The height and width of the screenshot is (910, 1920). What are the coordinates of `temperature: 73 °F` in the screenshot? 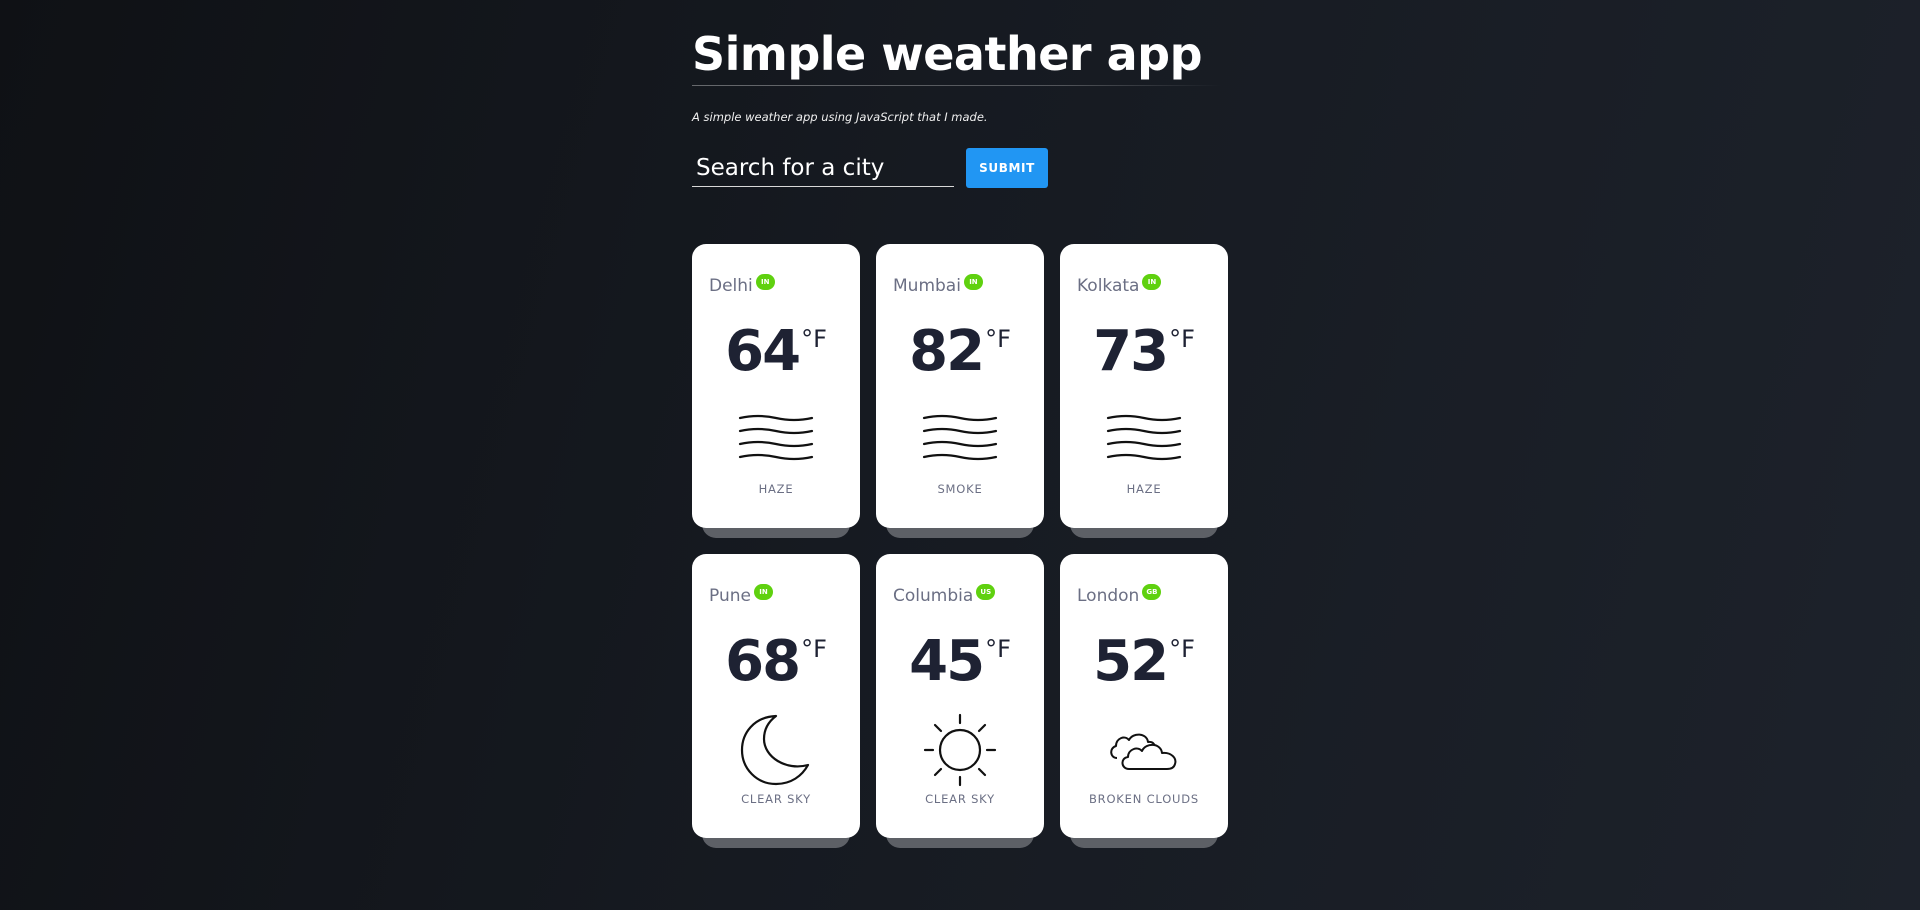 It's located at (1144, 352).